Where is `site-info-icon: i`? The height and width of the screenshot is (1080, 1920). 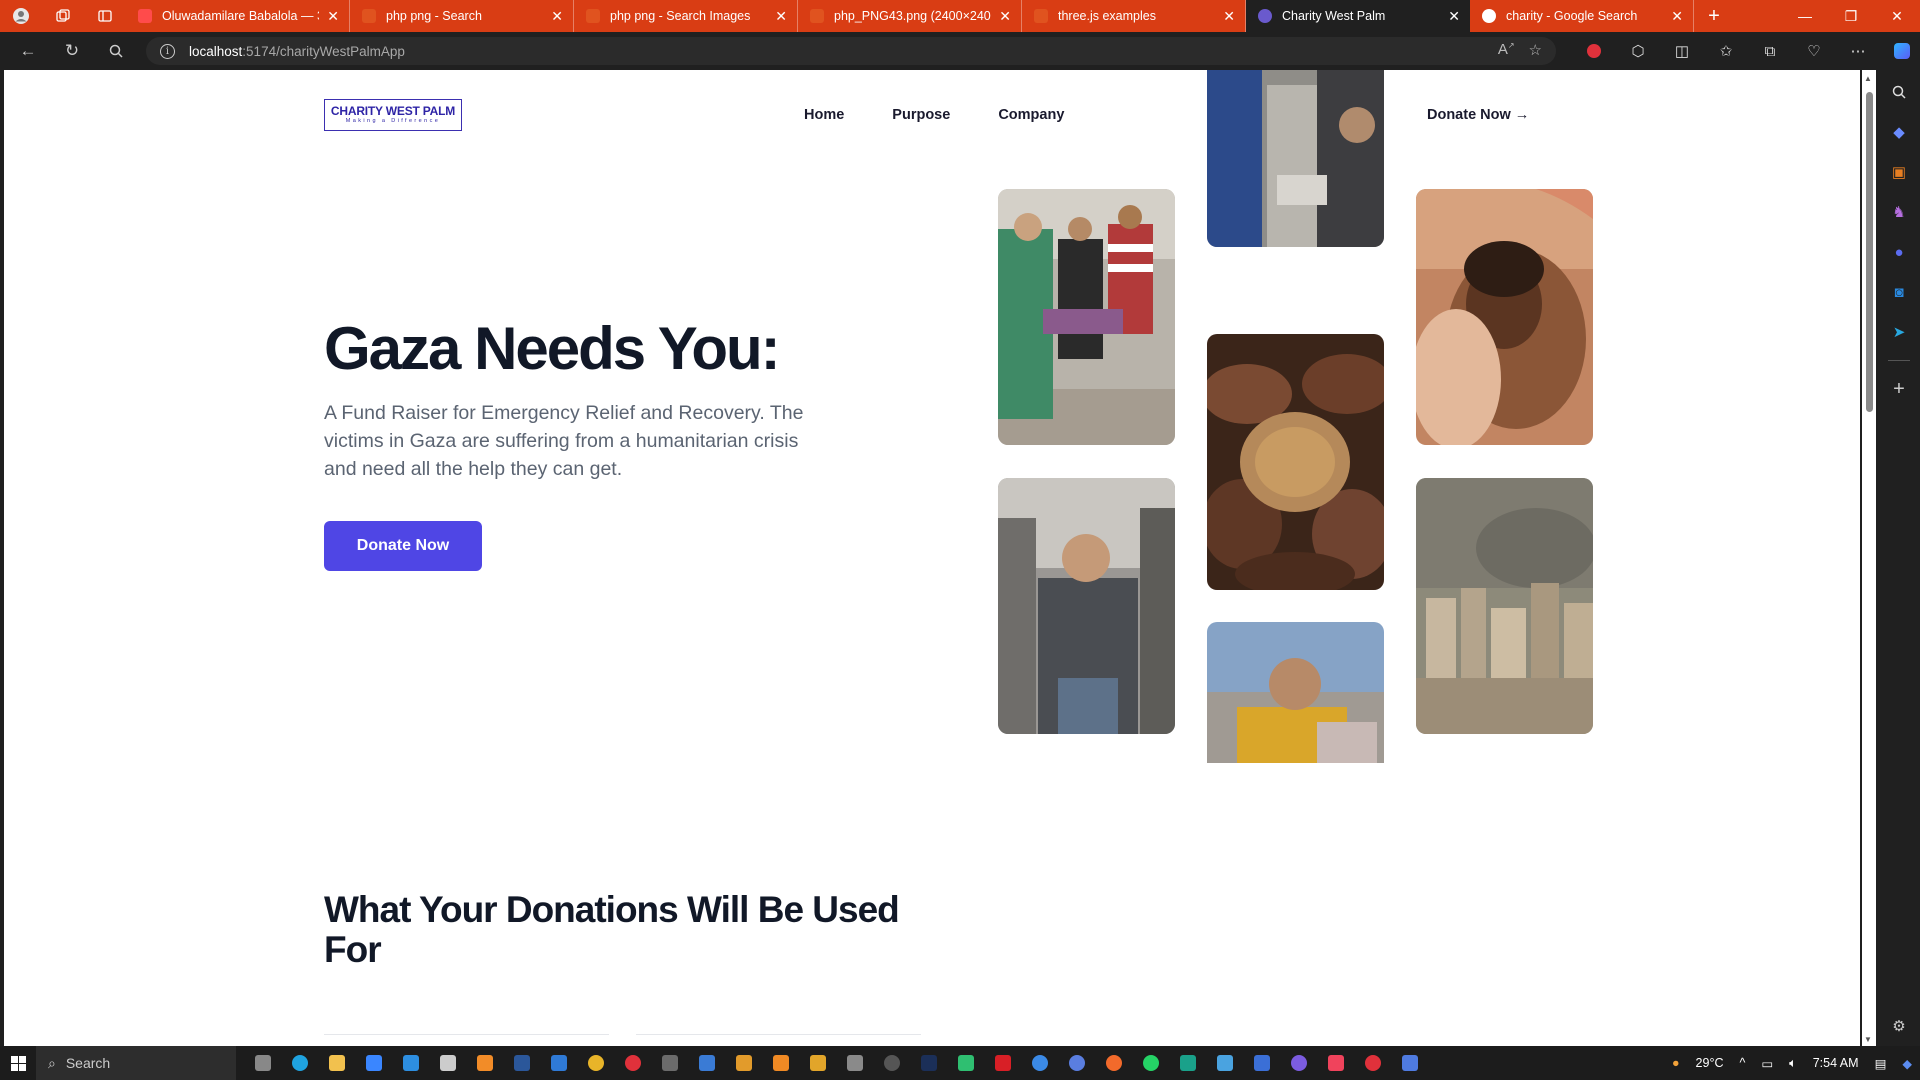 site-info-icon: i is located at coordinates (167, 51).